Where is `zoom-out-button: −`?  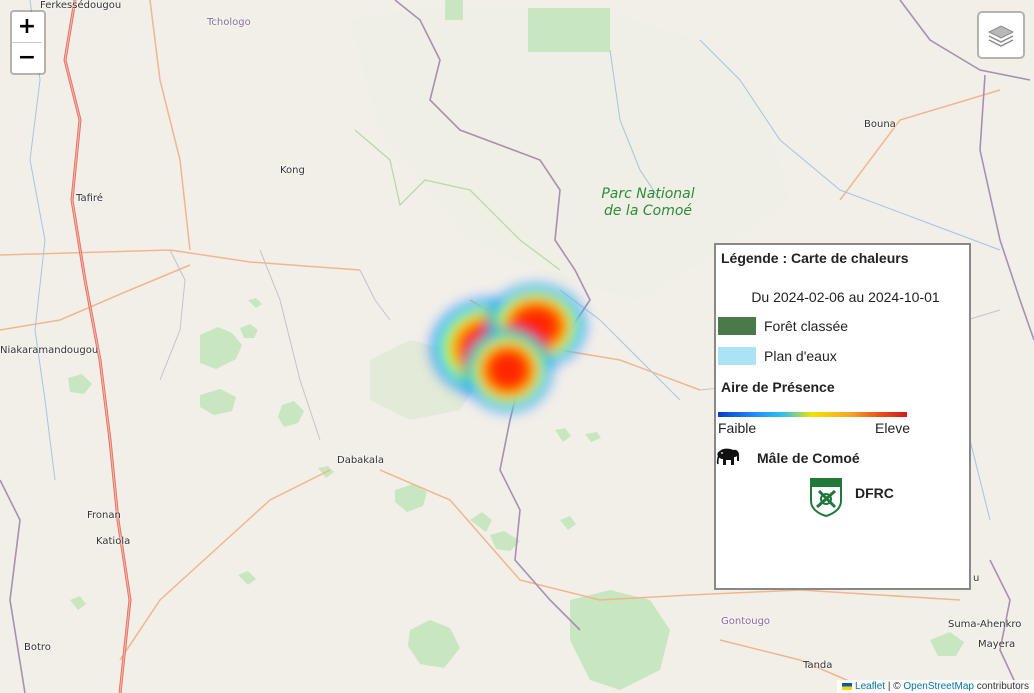
zoom-out-button: − is located at coordinates (27, 58).